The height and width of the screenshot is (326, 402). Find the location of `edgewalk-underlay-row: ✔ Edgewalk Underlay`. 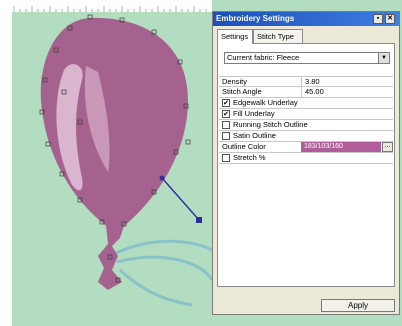

edgewalk-underlay-row: ✔ Edgewalk Underlay is located at coordinates (306, 103).